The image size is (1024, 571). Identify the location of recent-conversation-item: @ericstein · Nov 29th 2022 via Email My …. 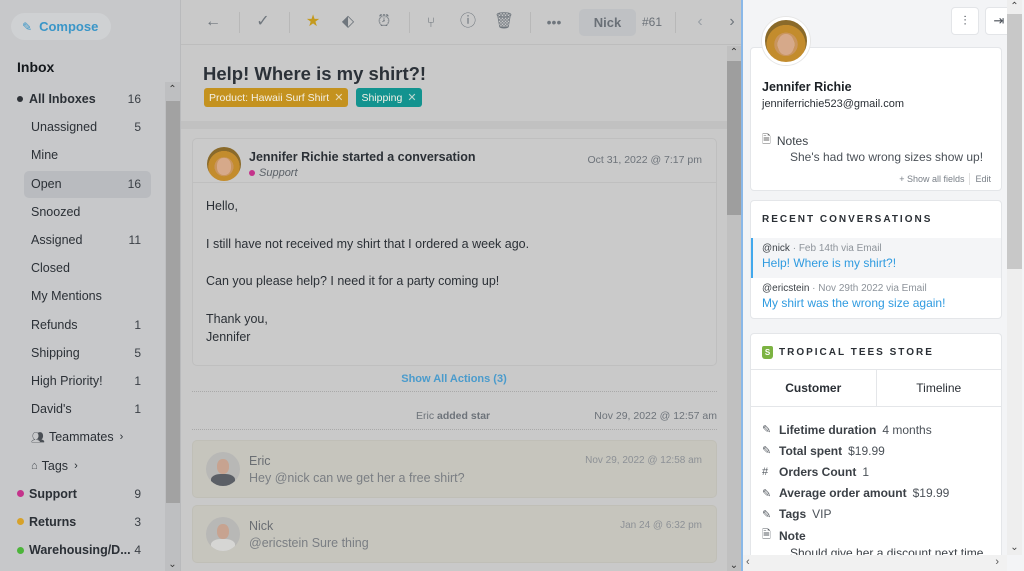
(876, 298).